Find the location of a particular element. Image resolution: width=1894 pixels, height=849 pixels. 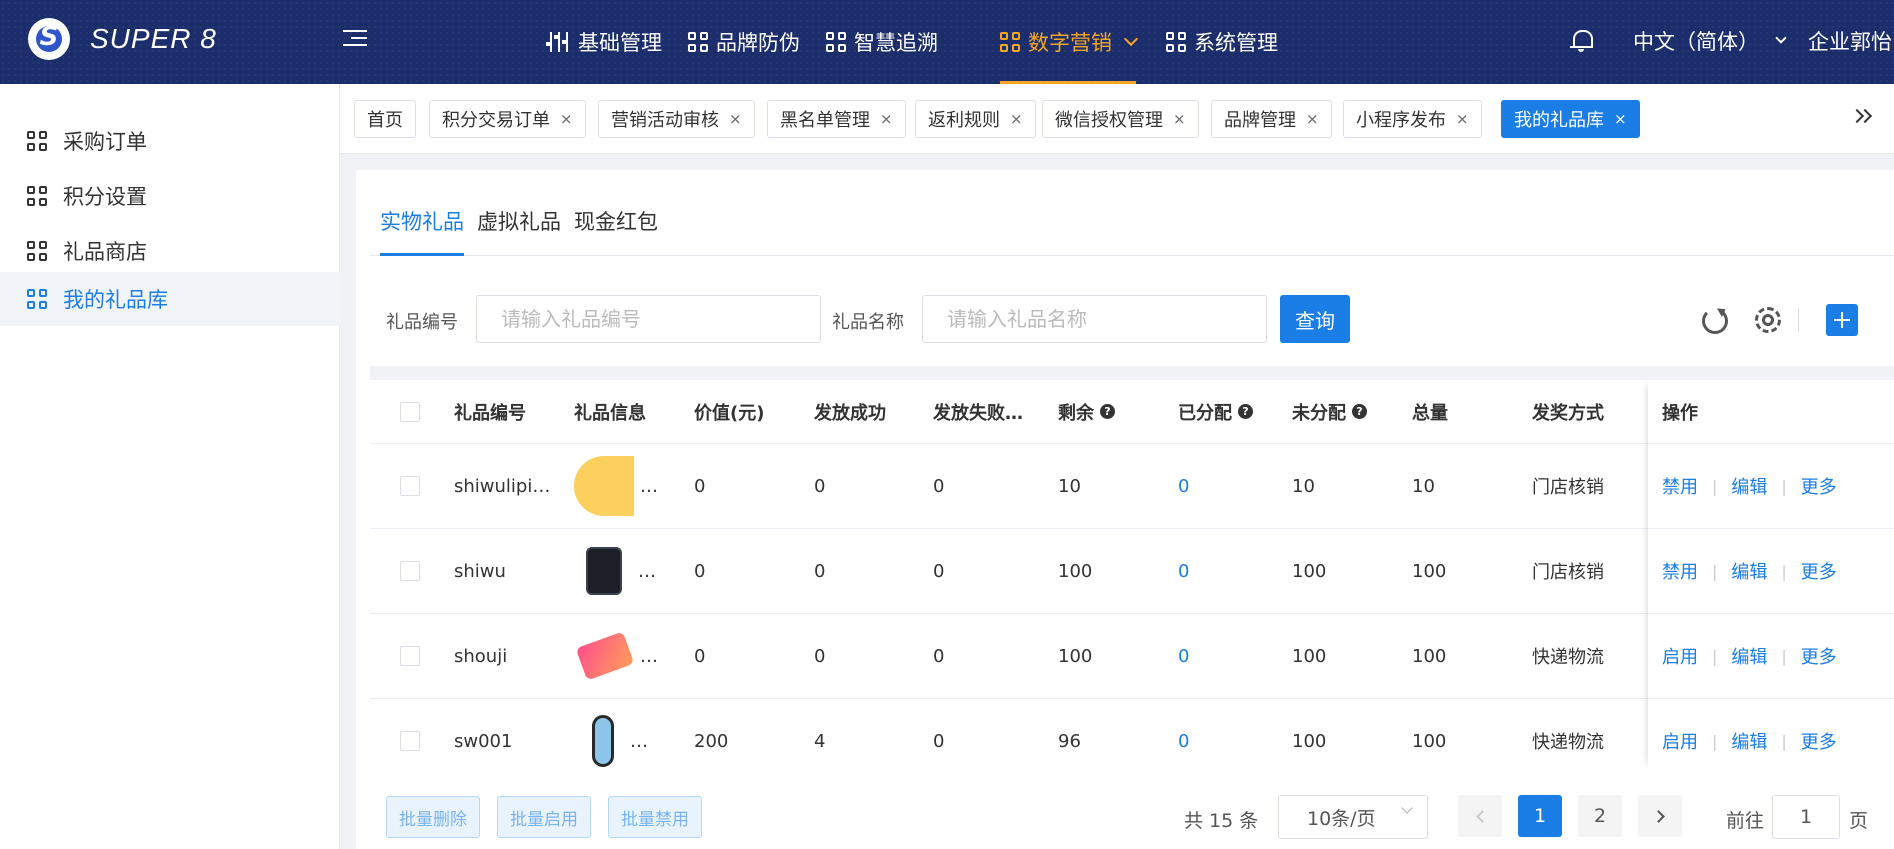

next-page-button is located at coordinates (1660, 816).